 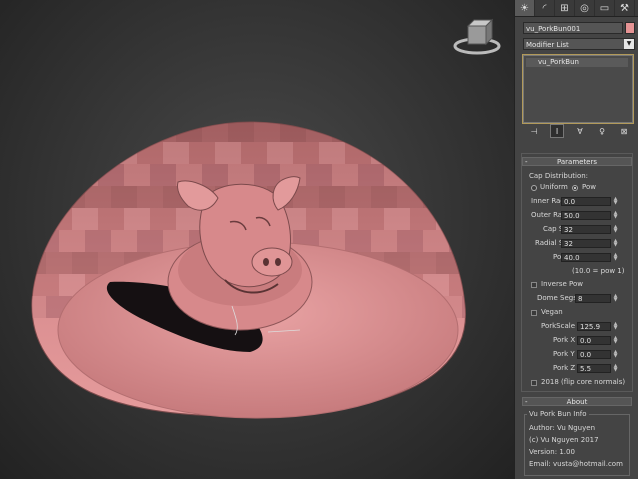 What do you see at coordinates (586, 243) in the screenshot?
I see `radial-segs-spinner: 32` at bounding box center [586, 243].